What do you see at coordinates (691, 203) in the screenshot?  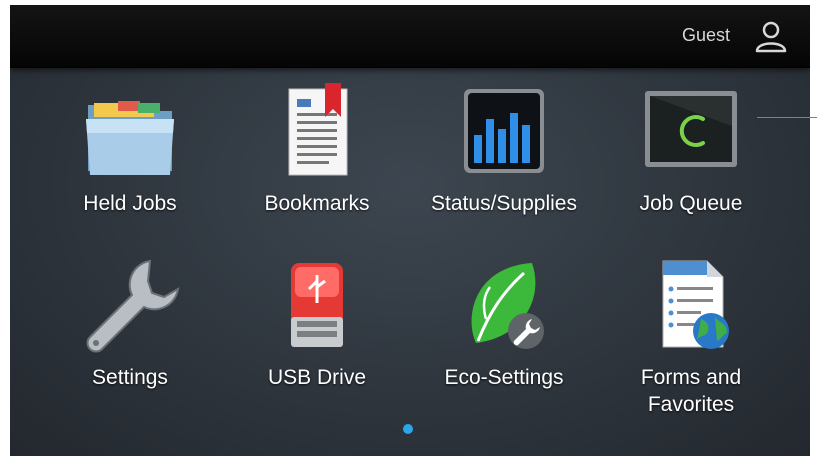 I see `app-label: Job Queue` at bounding box center [691, 203].